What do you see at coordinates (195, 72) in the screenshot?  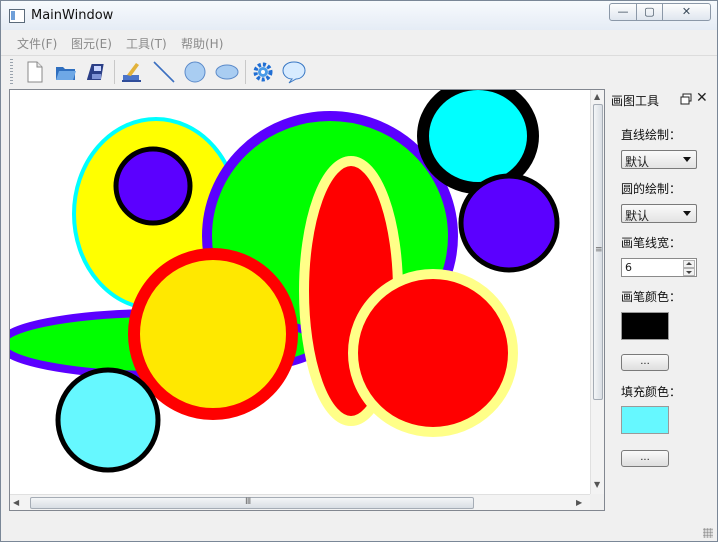 I see `circle-icon` at bounding box center [195, 72].